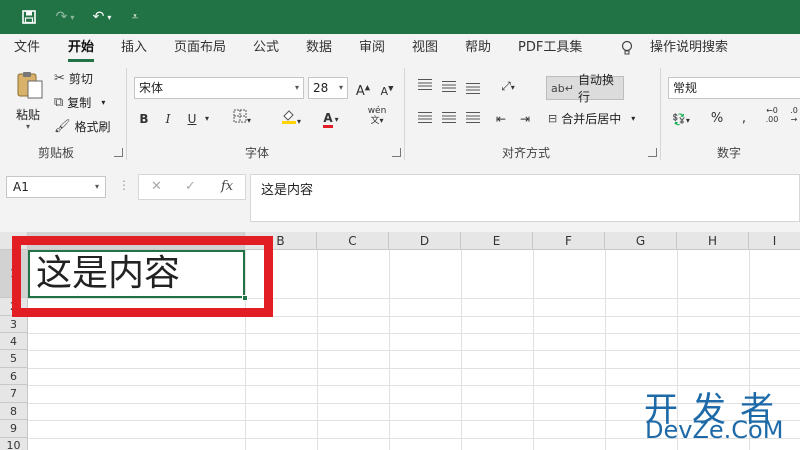 This screenshot has height=450, width=800. What do you see at coordinates (508, 86) in the screenshot?
I see `orientation-button: ⤢▾` at bounding box center [508, 86].